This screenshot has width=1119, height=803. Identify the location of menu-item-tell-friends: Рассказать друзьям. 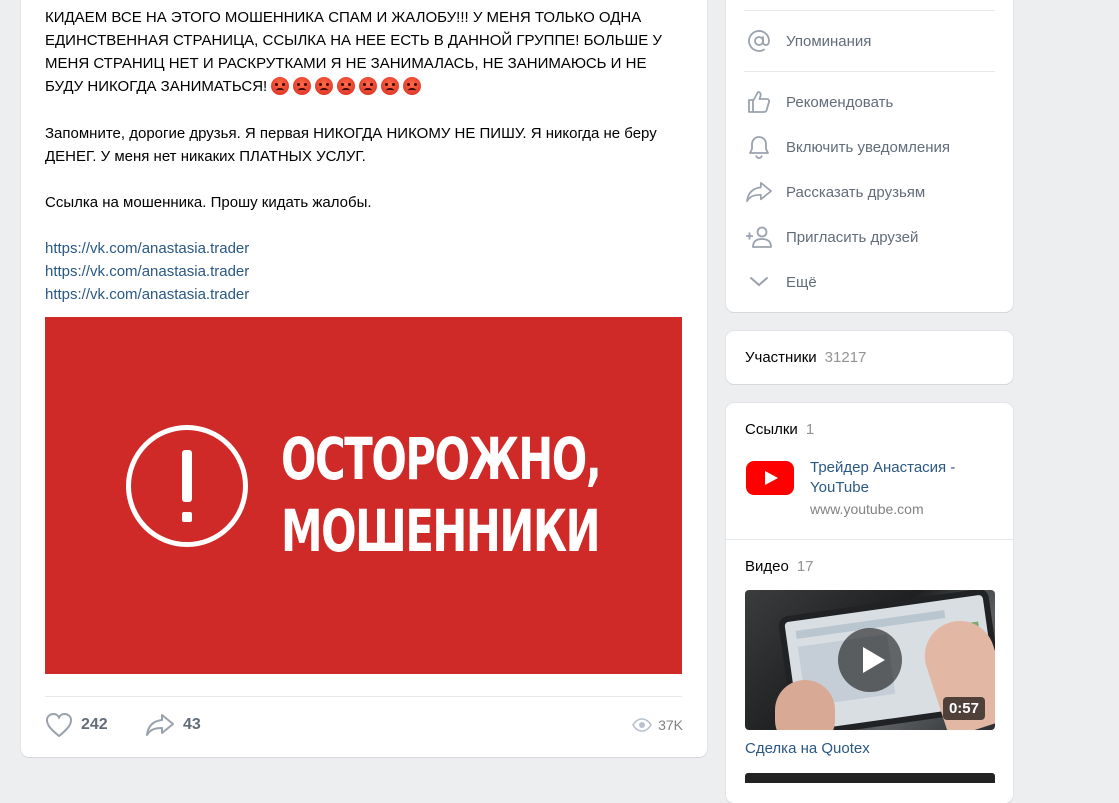
(869, 192).